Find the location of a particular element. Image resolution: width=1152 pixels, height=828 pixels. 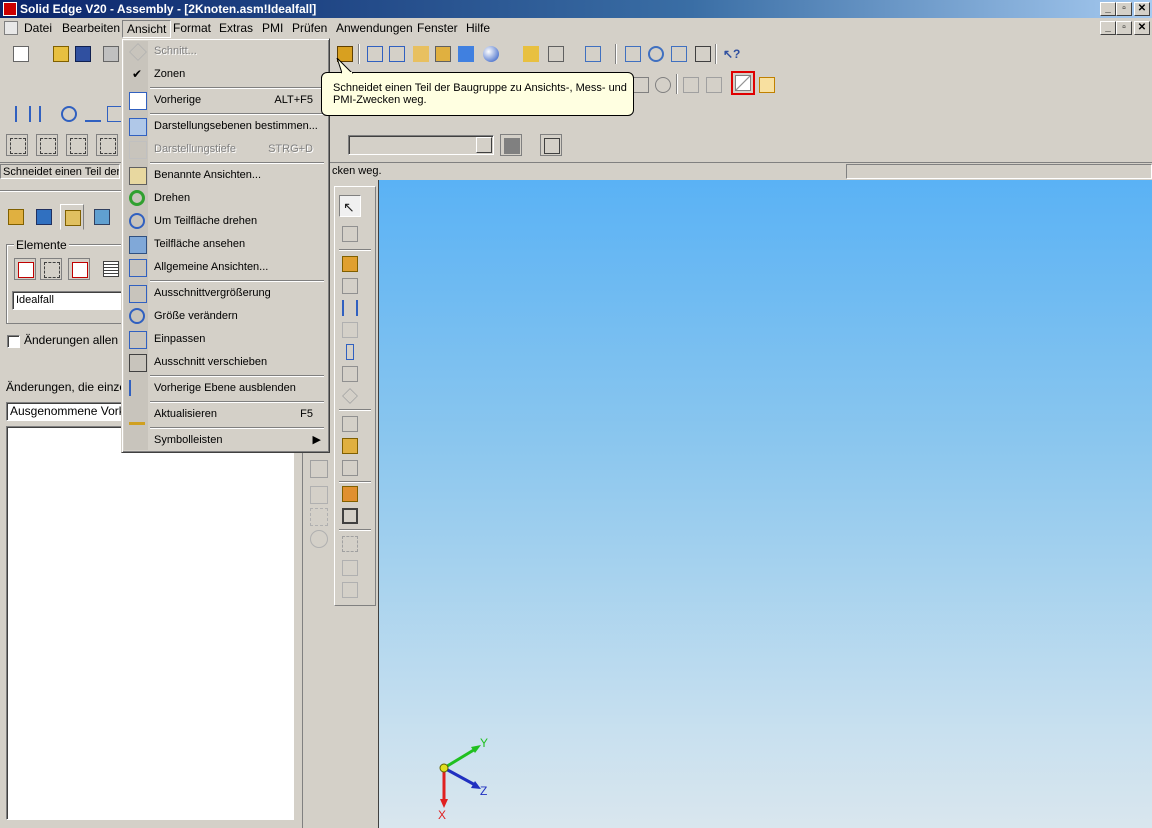

menu-anwendungen: Anwendungen is located at coordinates (374, 28).